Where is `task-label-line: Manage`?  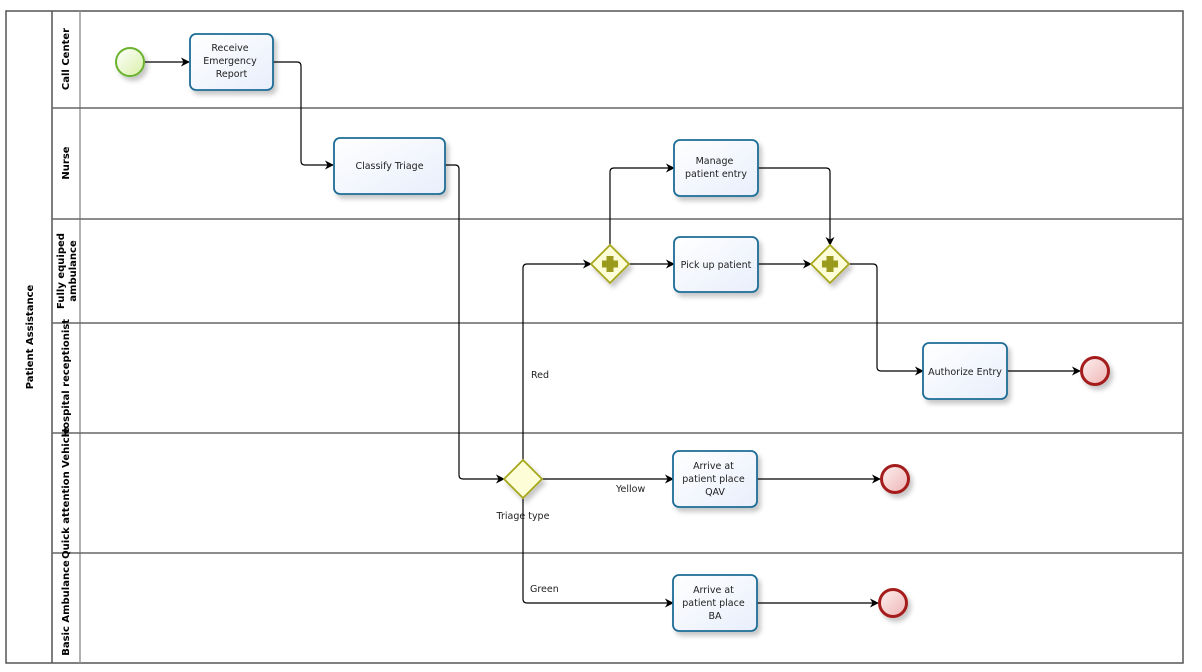 task-label-line: Manage is located at coordinates (715, 161).